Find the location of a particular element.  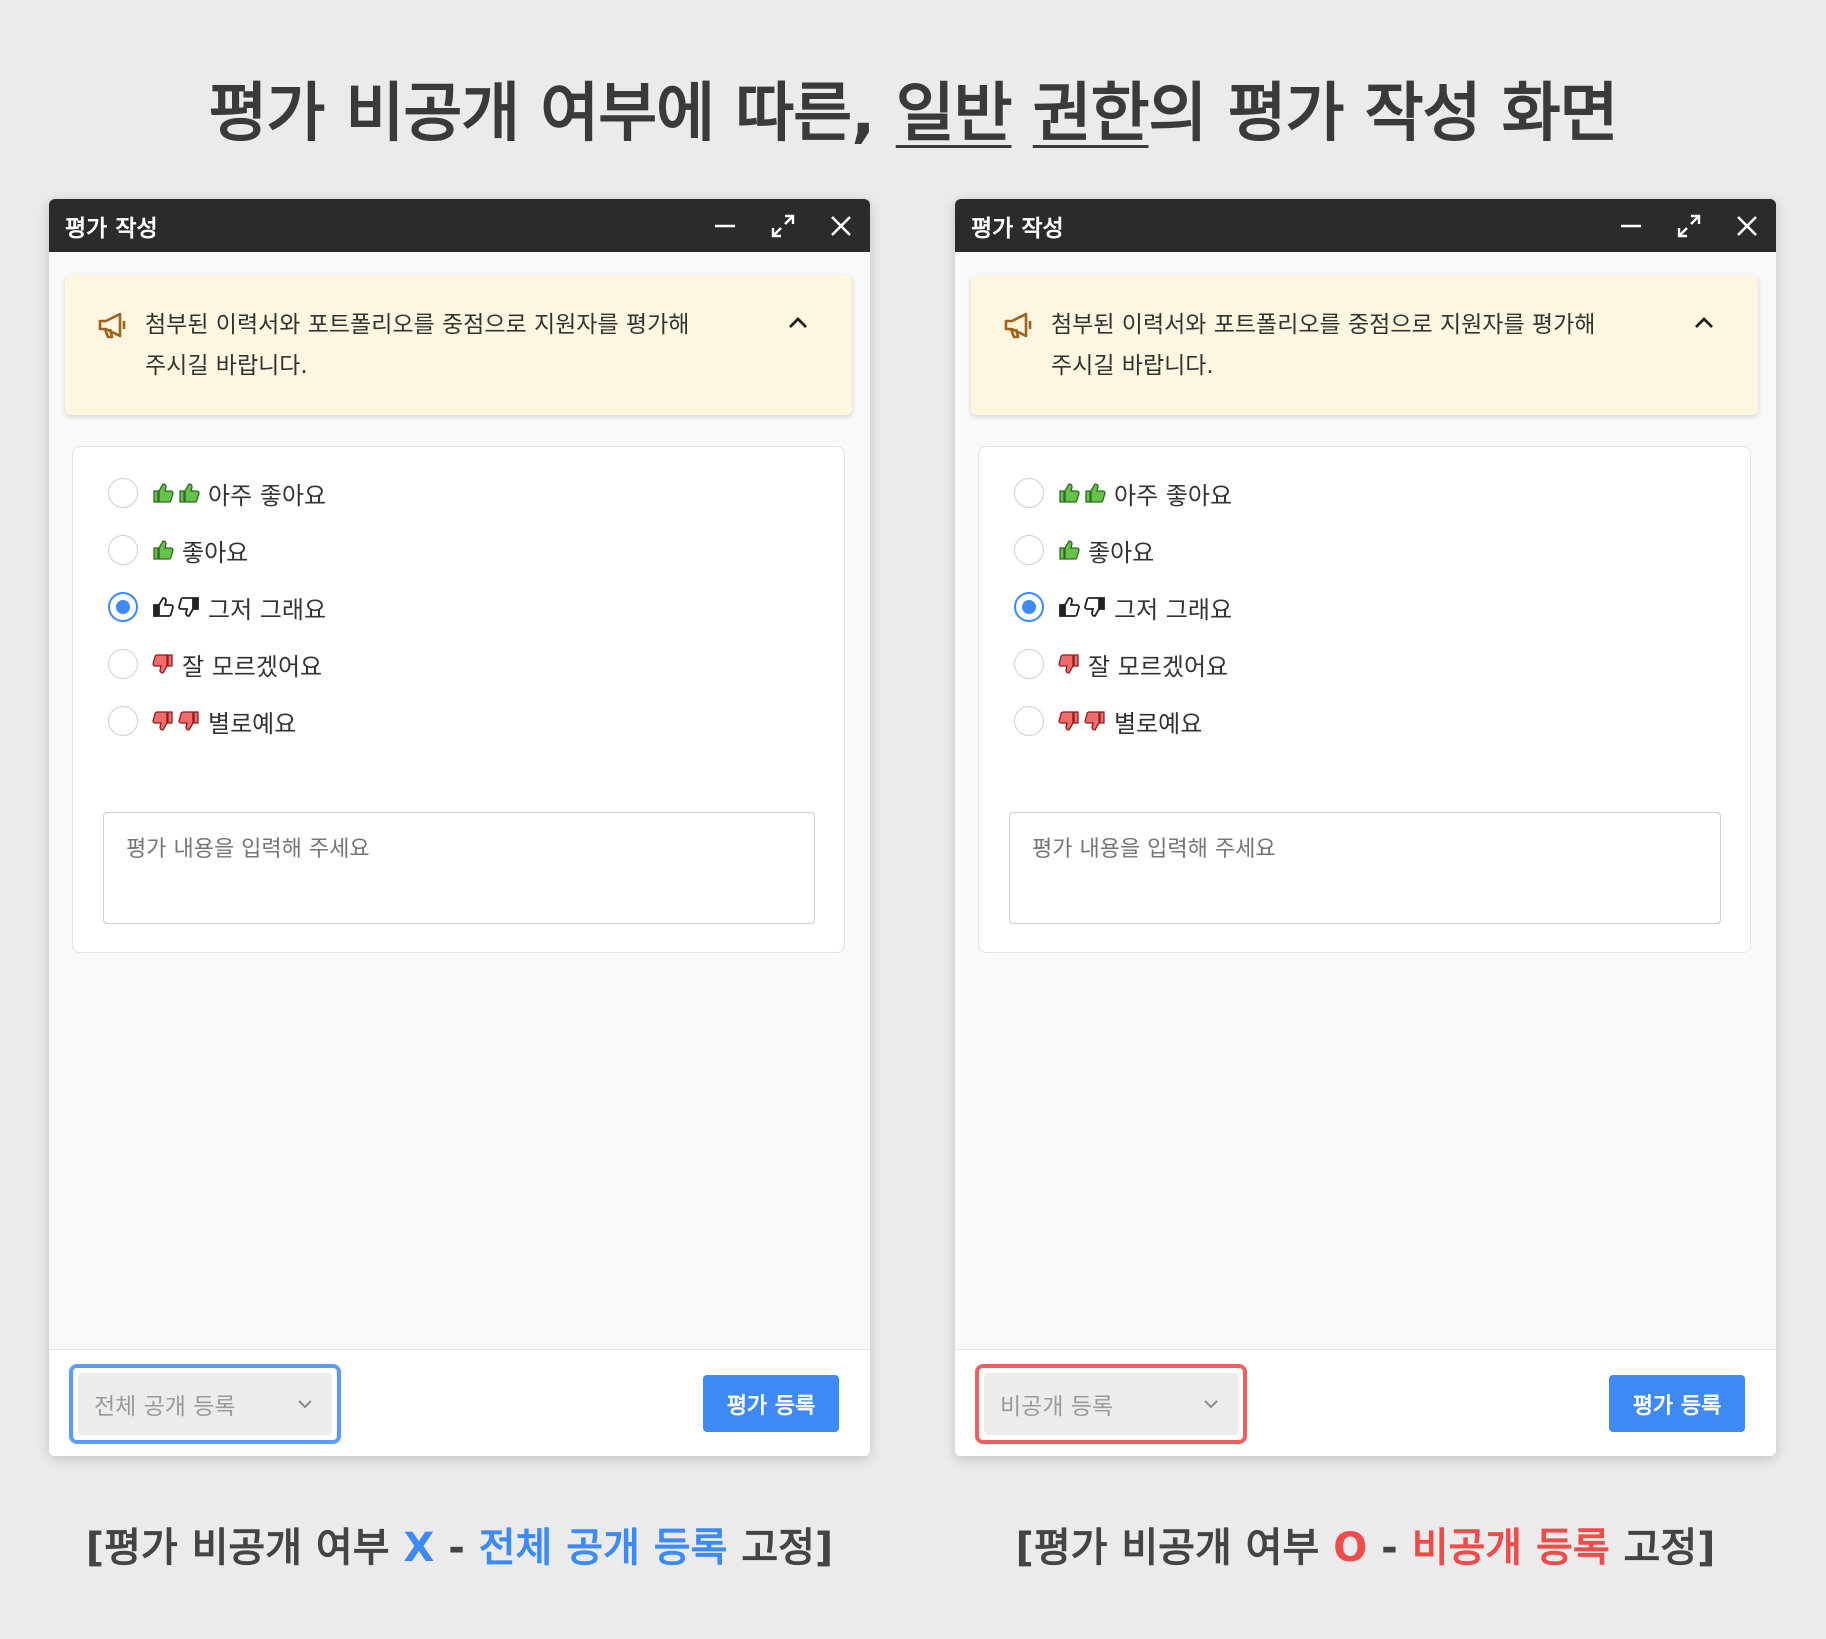

visibility-select-highlight: 비공개 등록 is located at coordinates (1111, 1404).